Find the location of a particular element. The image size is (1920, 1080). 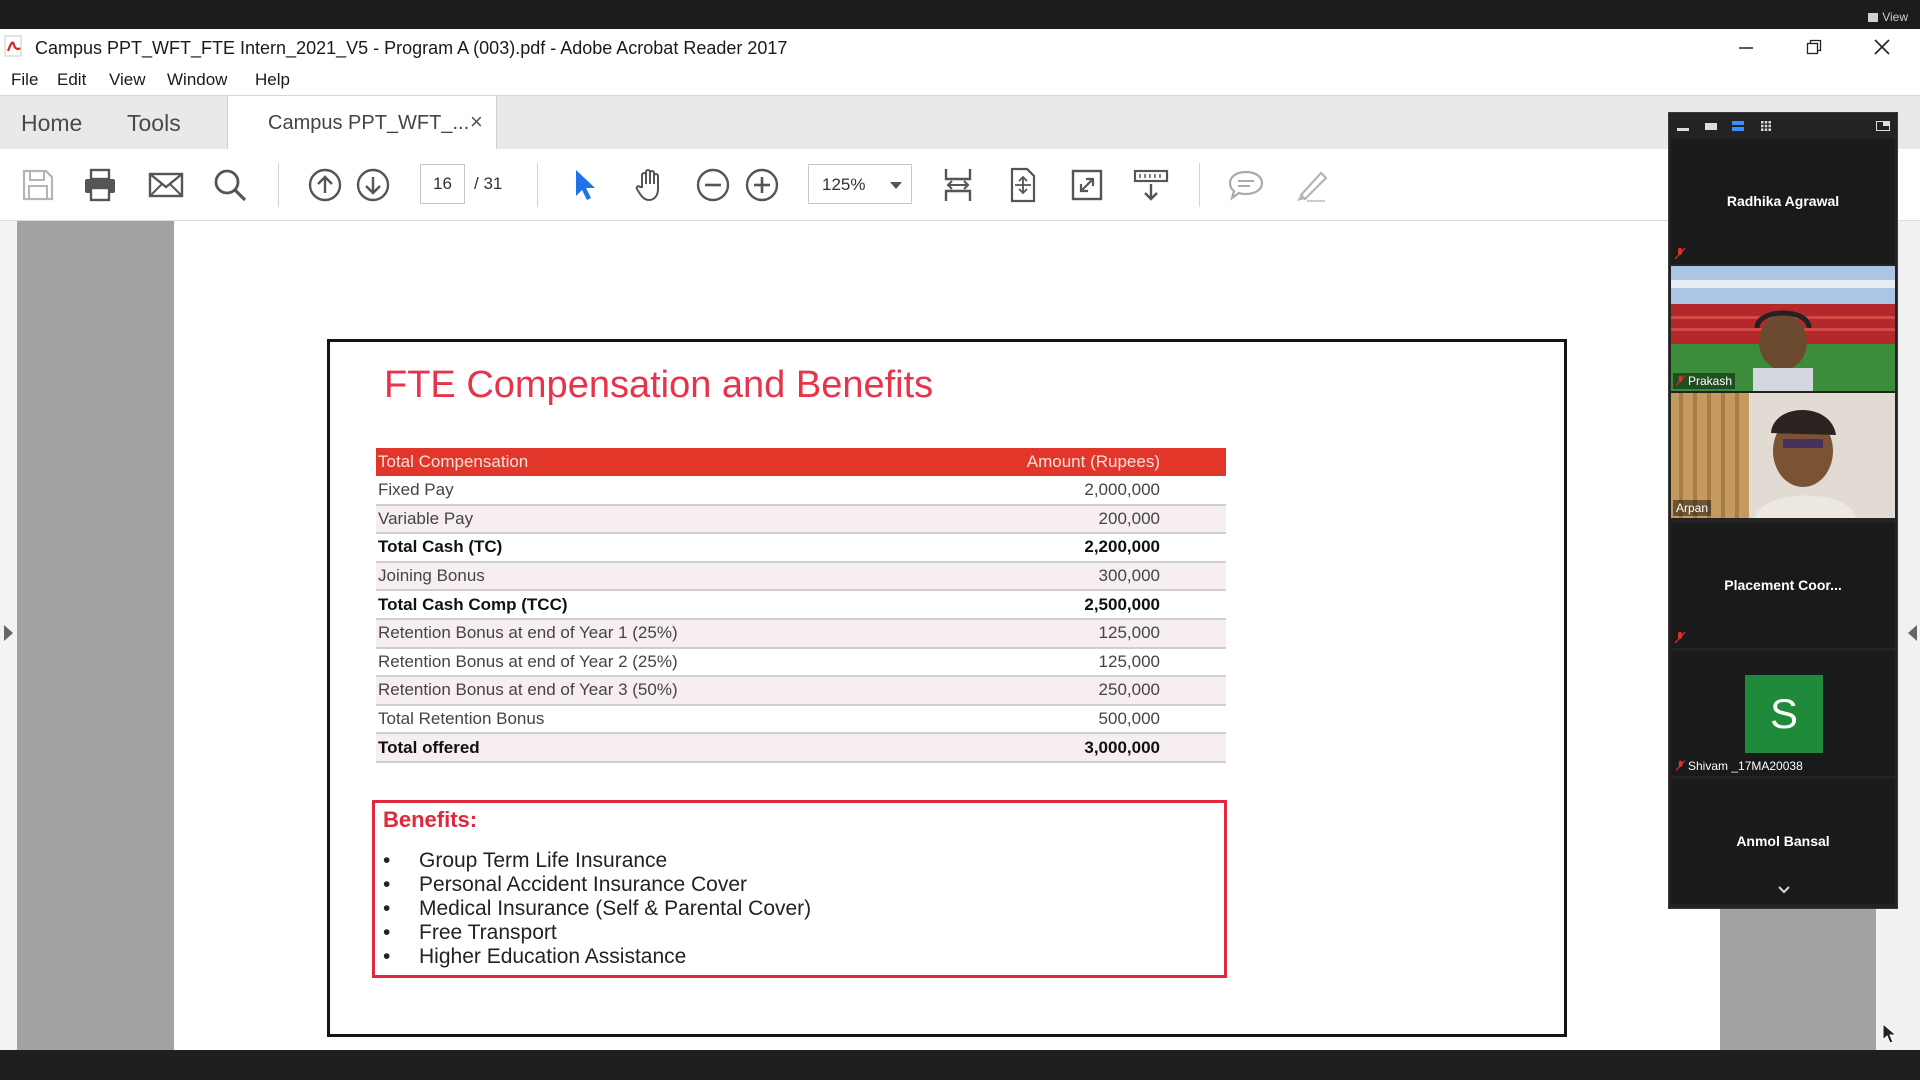

close-button is located at coordinates (1882, 47).